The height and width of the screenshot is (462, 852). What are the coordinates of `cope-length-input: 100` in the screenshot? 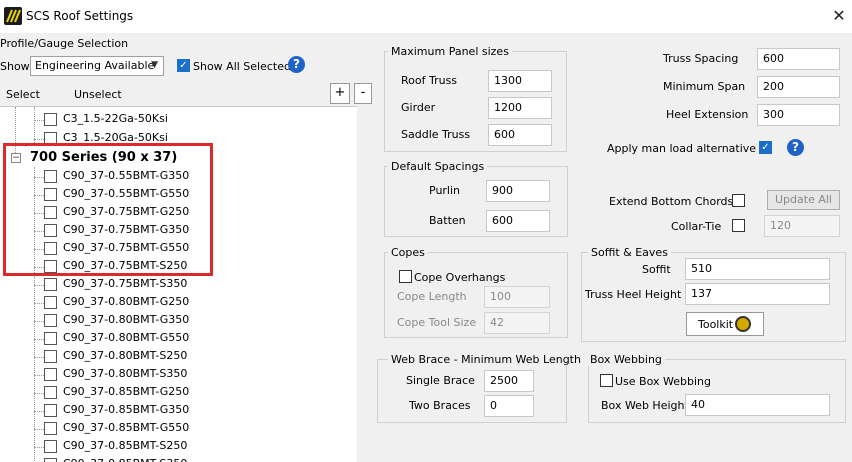 It's located at (517, 297).